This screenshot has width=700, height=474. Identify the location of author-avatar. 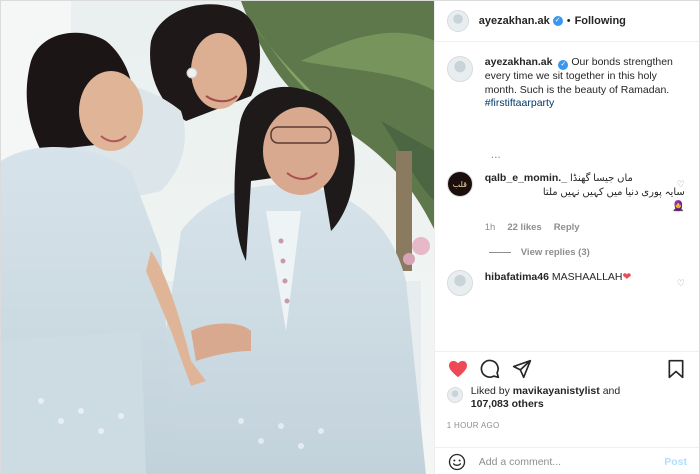
(457, 21).